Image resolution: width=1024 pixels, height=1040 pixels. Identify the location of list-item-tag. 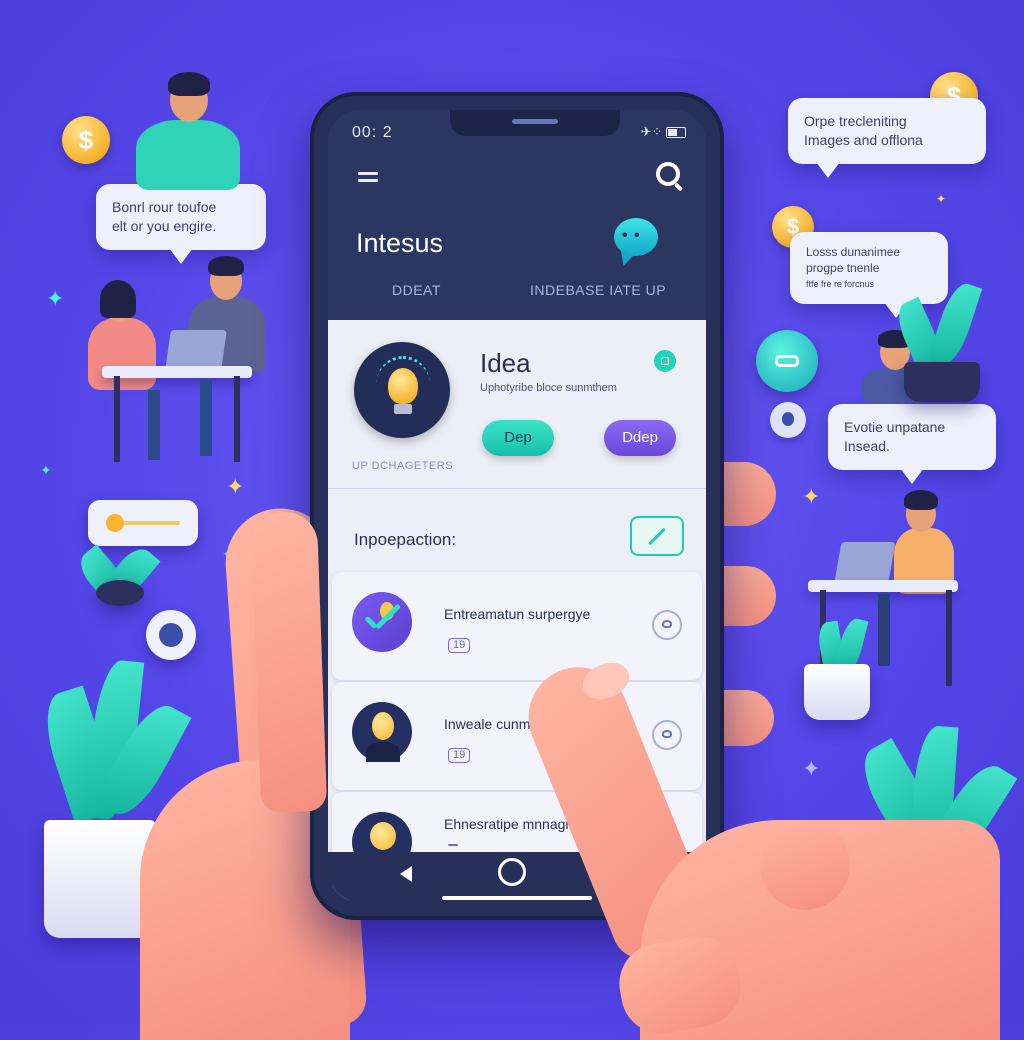
(453, 845).